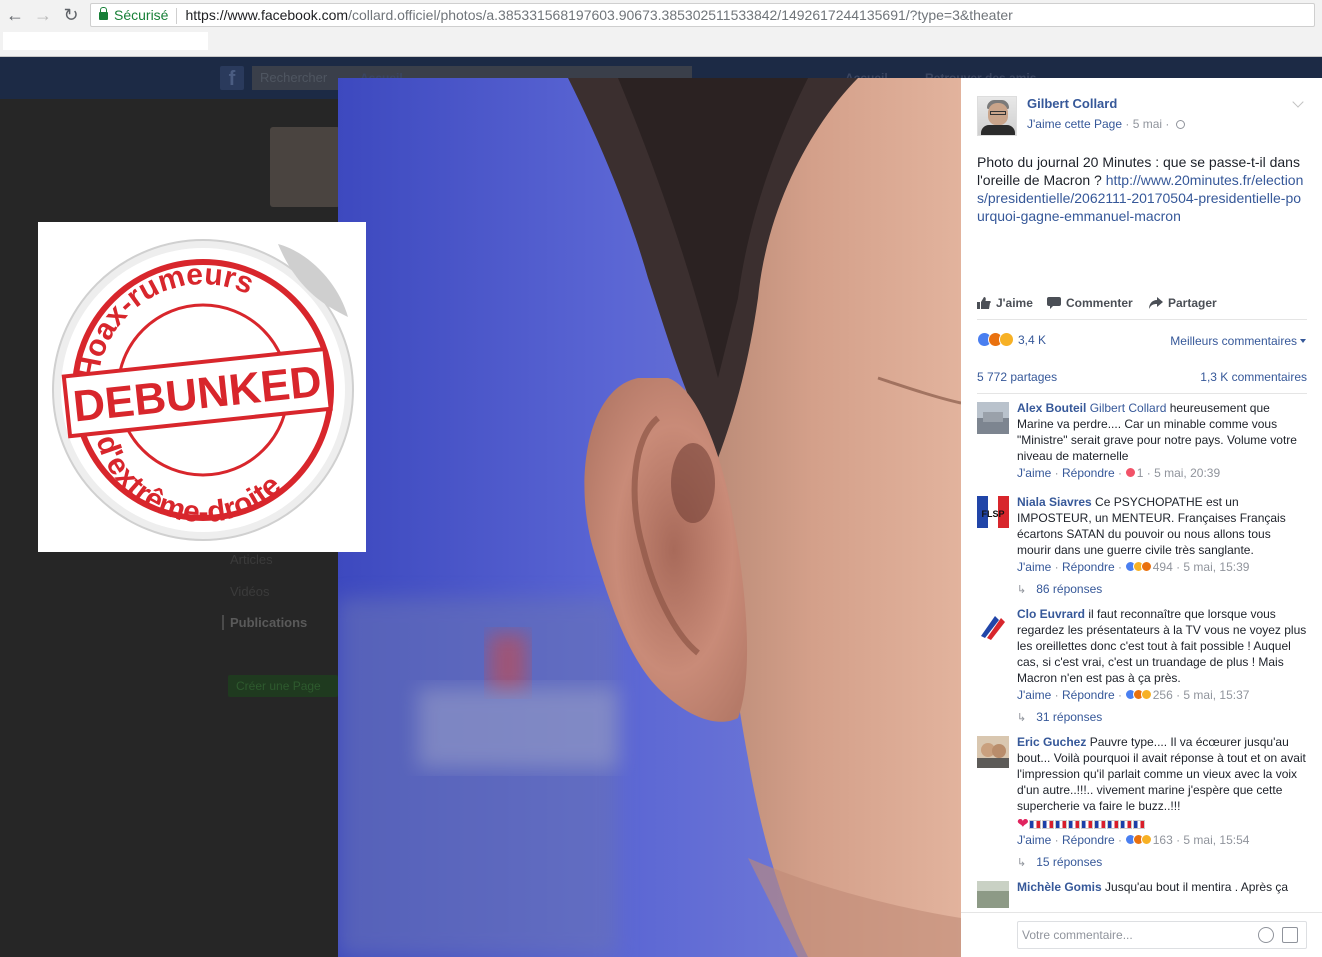 The height and width of the screenshot is (957, 1322). Describe the element at coordinates (997, 116) in the screenshot. I see `page-avatar` at that location.